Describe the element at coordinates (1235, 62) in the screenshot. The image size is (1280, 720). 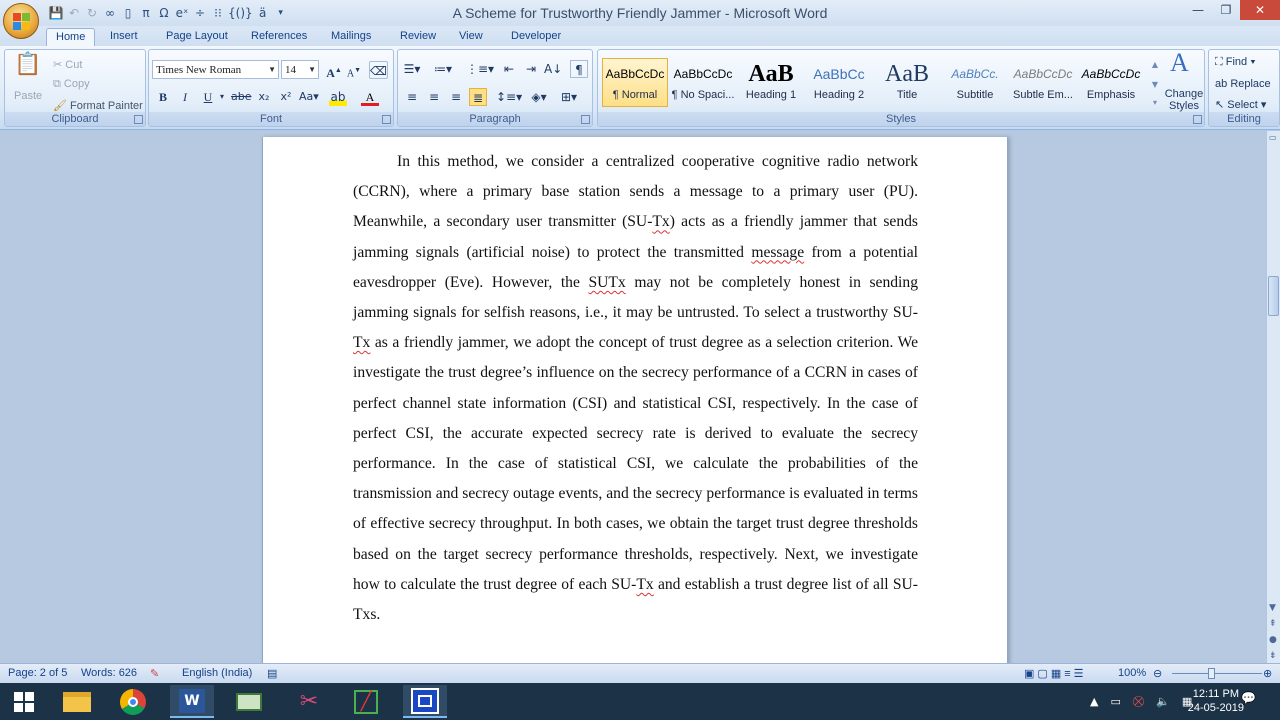
I see `find-button: ⛶ Find ▾` at that location.